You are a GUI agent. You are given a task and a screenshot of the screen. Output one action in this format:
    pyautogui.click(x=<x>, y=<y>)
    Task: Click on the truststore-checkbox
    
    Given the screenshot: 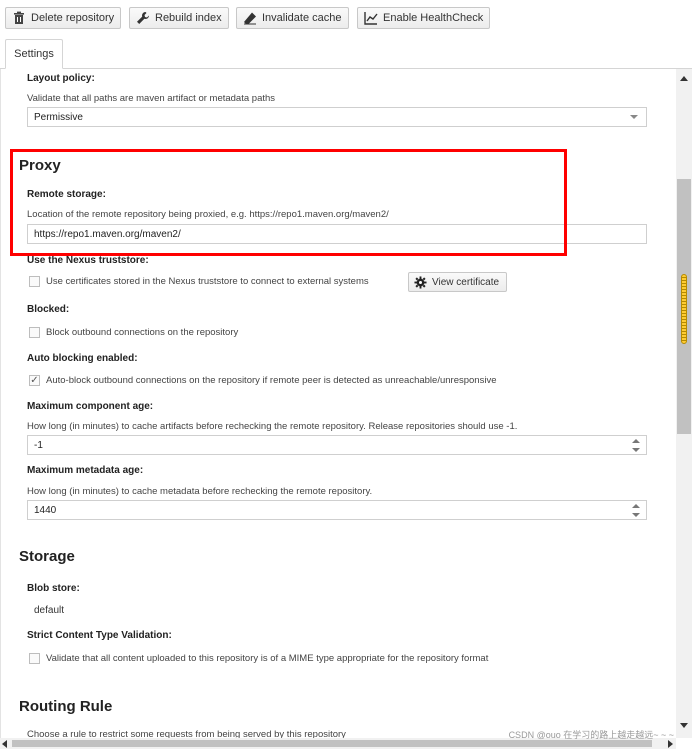 What is the action you would take?
    pyautogui.click(x=34, y=281)
    